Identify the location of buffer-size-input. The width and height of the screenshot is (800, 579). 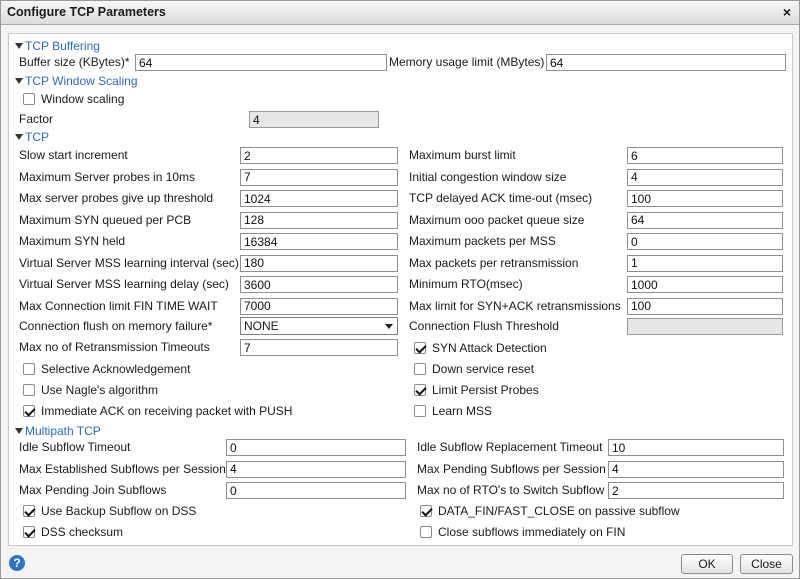
(261, 62).